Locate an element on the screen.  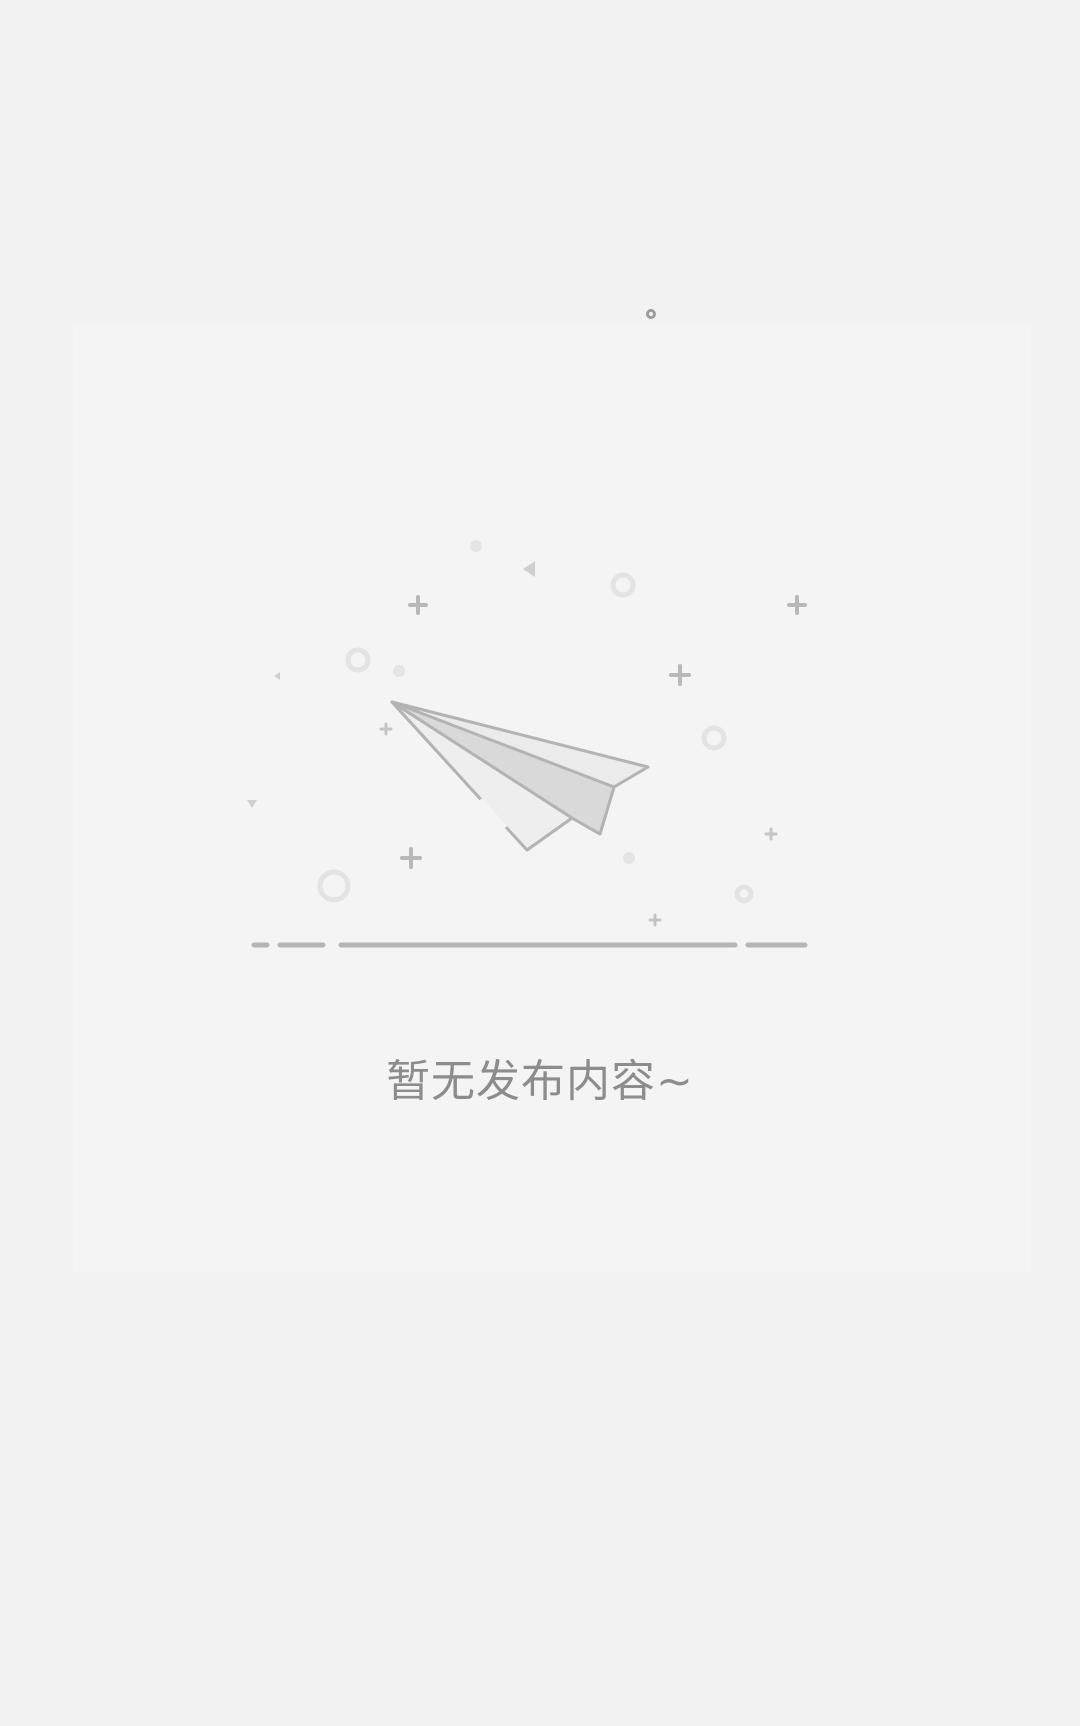
paper-plane-icon is located at coordinates (520, 776).